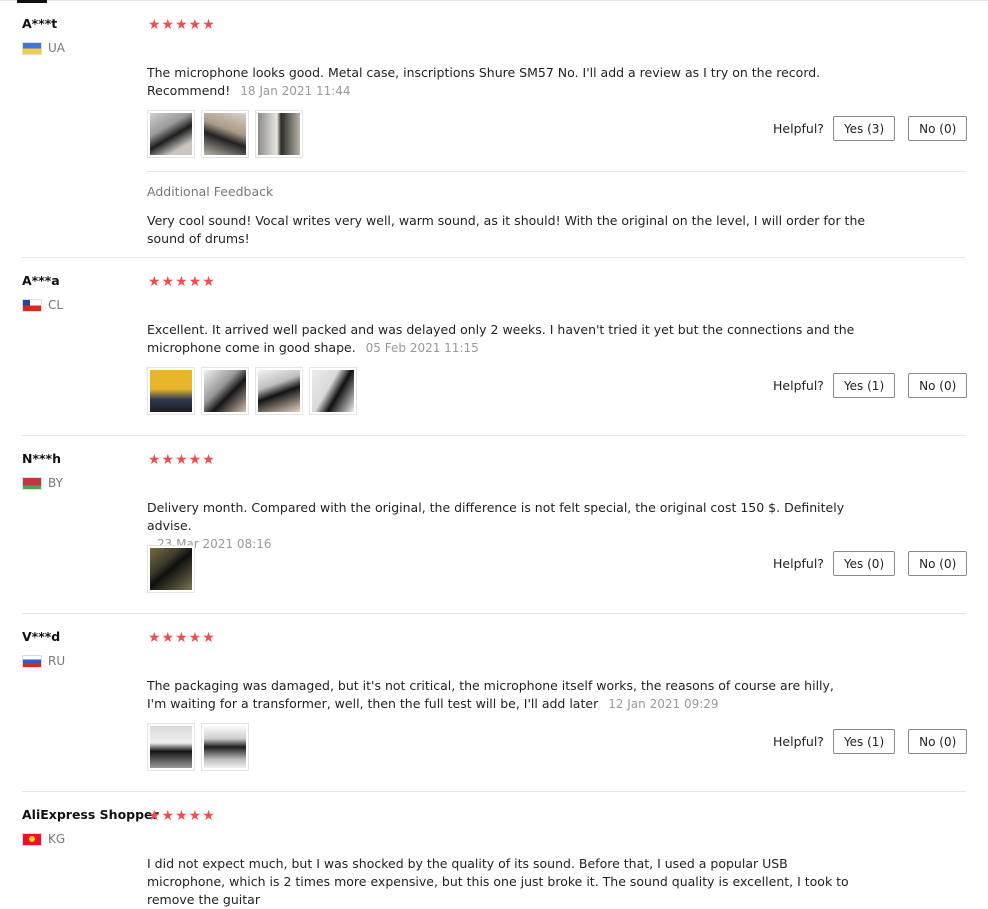  Describe the element at coordinates (295, 91) in the screenshot. I see `review-date: 18 Jan 2021 11:44` at that location.